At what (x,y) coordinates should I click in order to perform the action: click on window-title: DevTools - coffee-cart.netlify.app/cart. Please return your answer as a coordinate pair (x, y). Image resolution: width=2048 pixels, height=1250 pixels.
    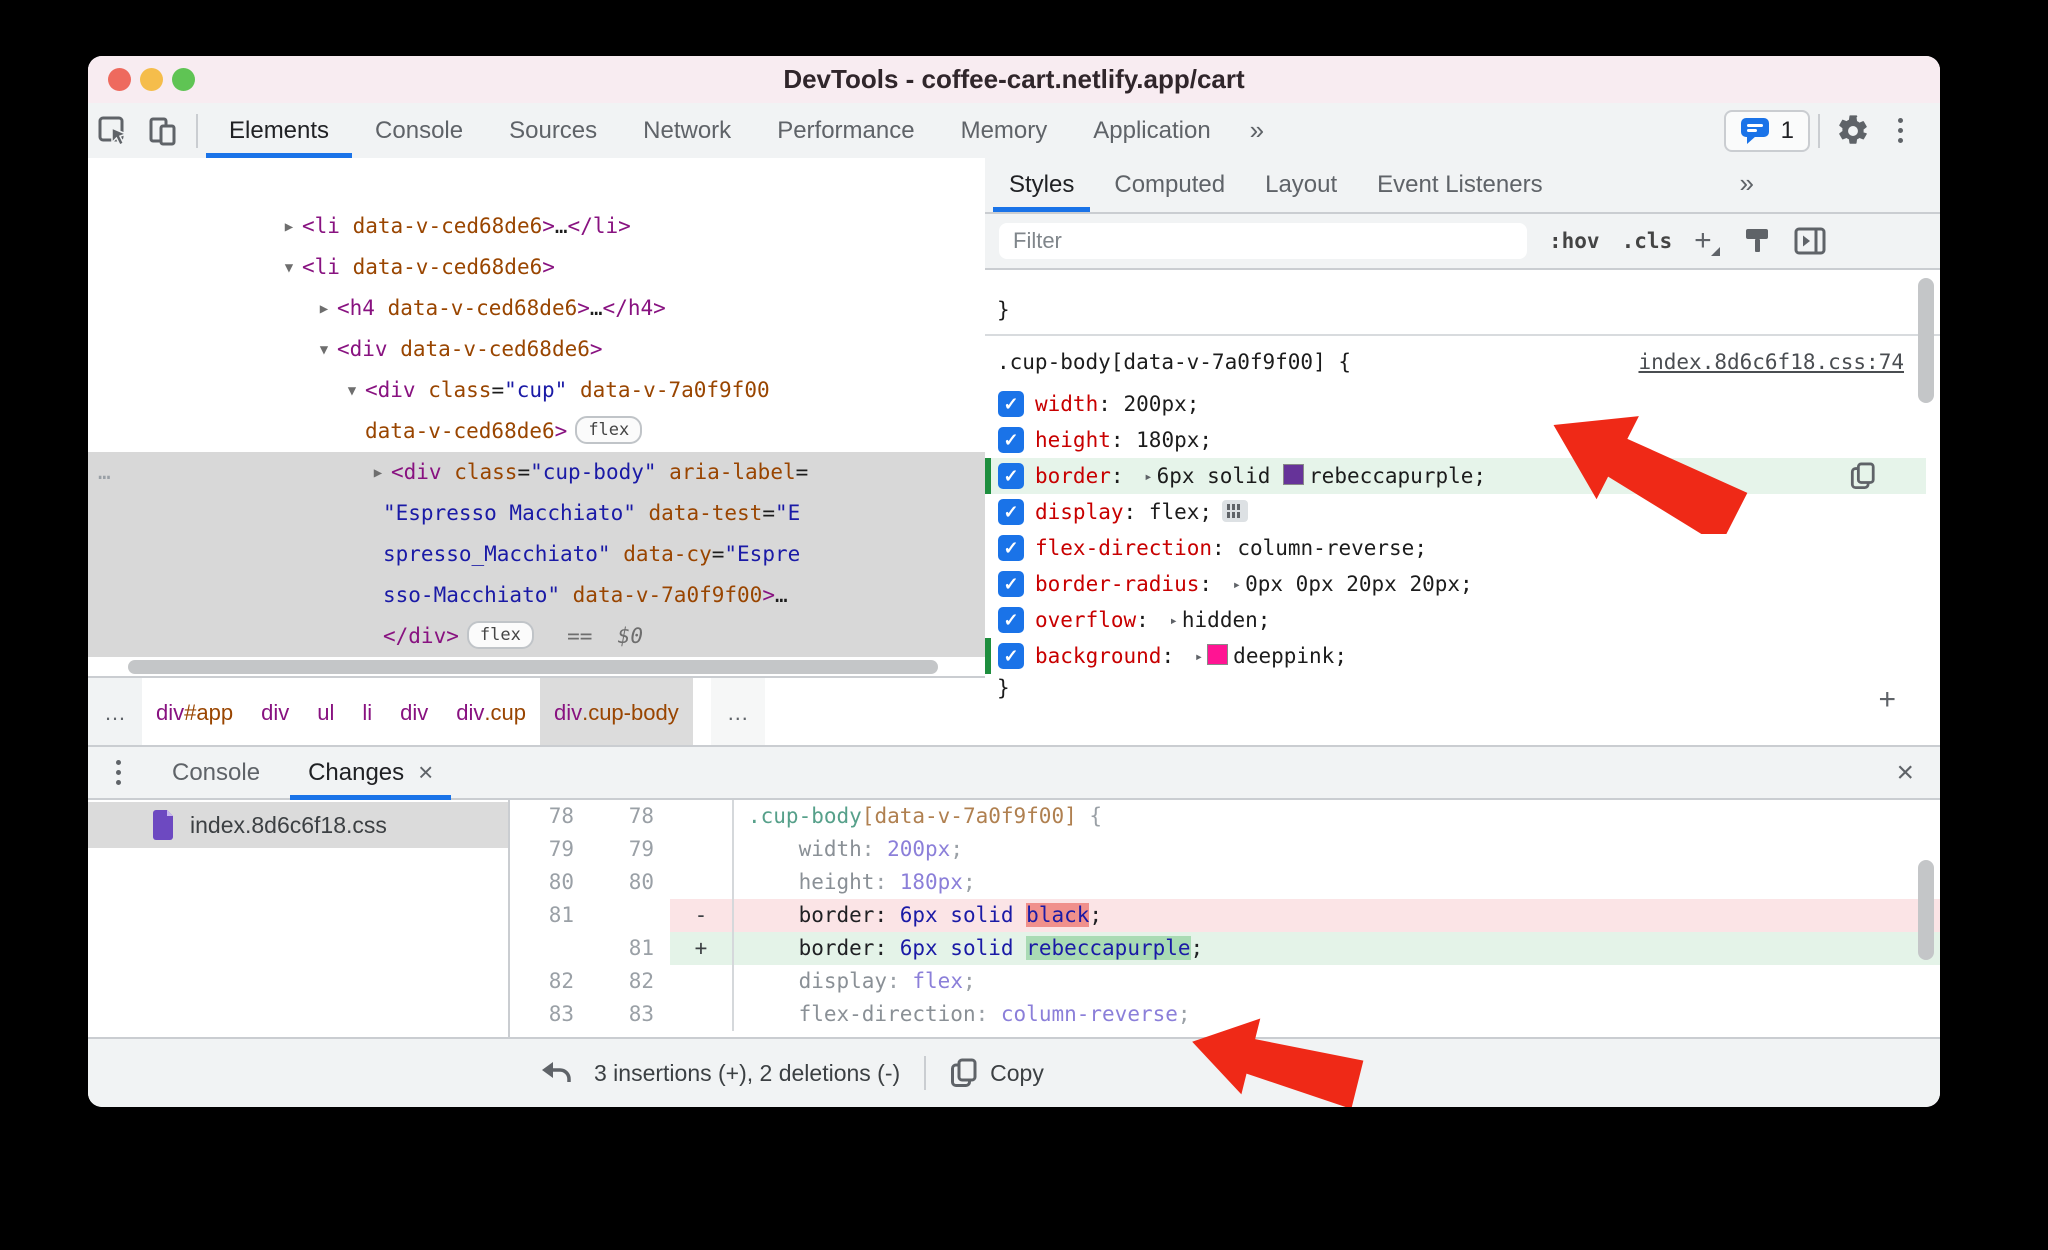
    Looking at the image, I should click on (1014, 79).